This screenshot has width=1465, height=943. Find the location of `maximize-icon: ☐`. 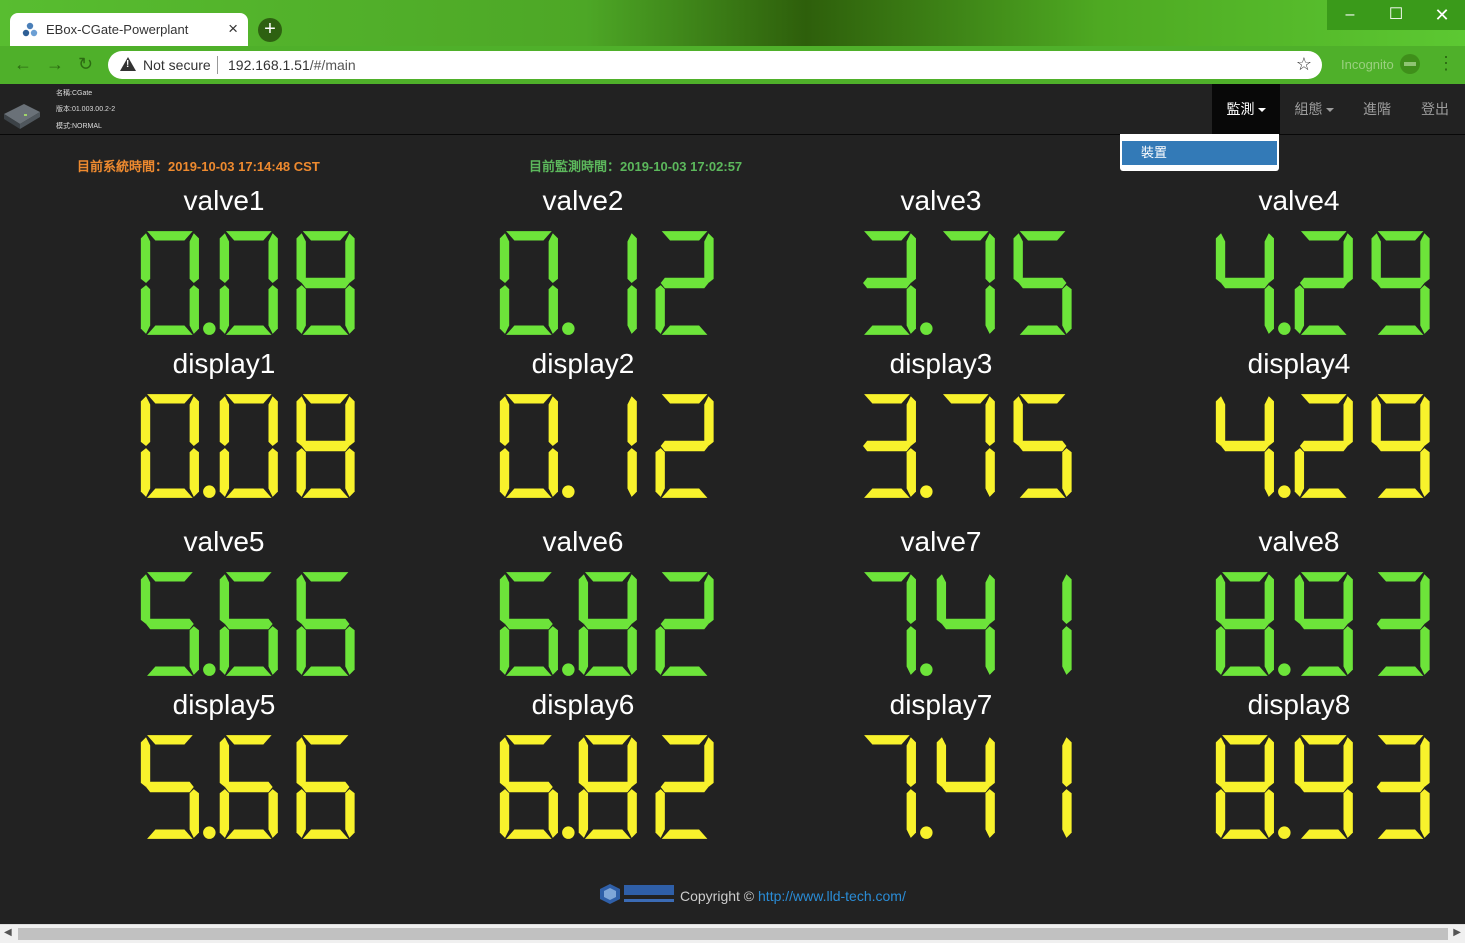

maximize-icon: ☐ is located at coordinates (1396, 15).